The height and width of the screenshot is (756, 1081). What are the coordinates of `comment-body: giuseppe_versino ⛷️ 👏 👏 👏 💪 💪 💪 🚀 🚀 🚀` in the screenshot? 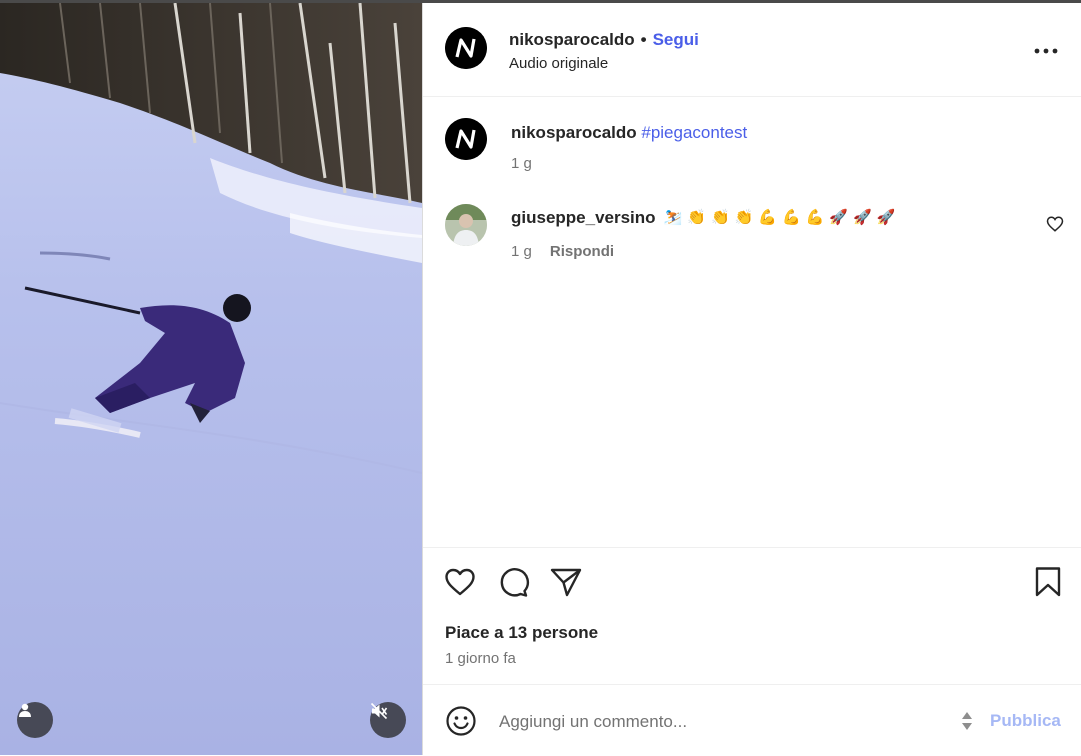 It's located at (703, 218).